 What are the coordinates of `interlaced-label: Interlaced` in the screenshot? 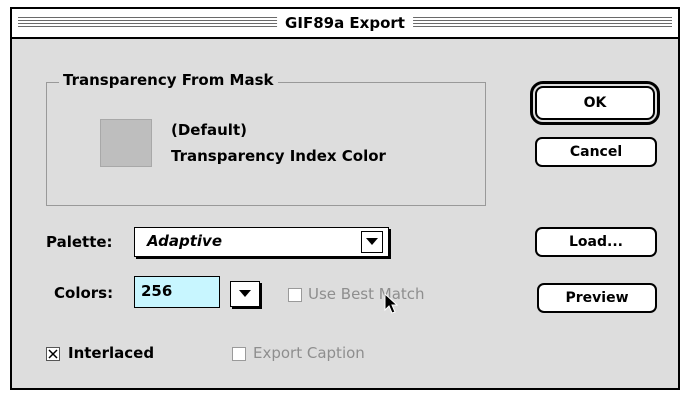 It's located at (111, 353).